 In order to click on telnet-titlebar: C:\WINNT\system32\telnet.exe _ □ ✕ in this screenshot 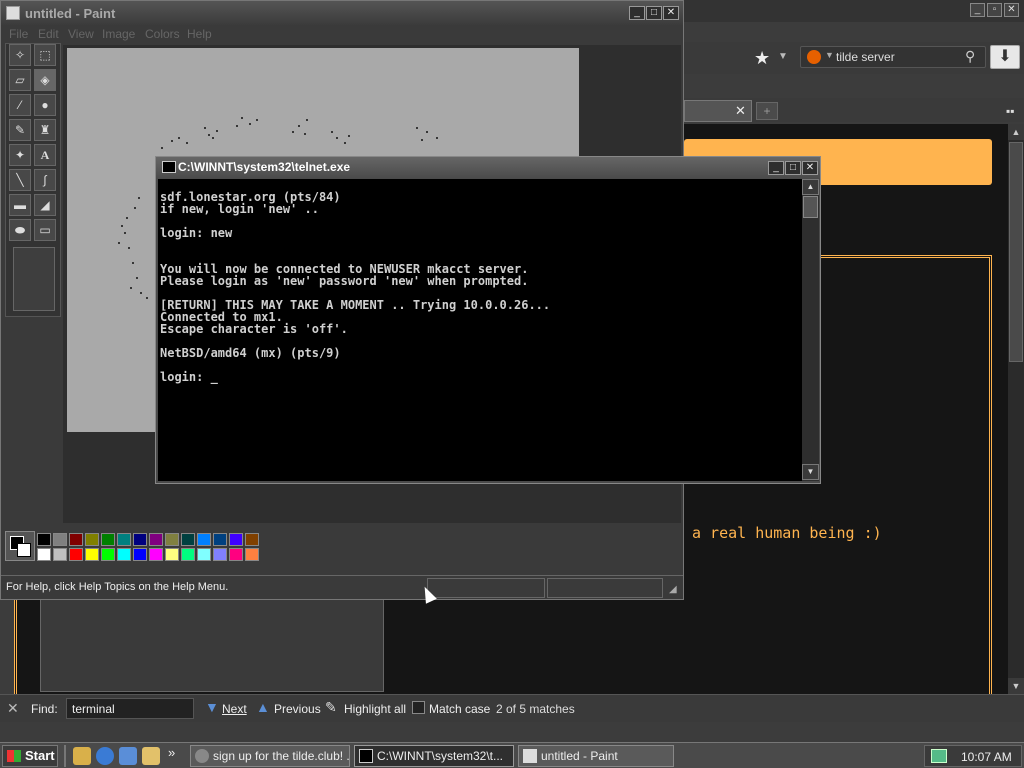, I will do `click(488, 168)`.